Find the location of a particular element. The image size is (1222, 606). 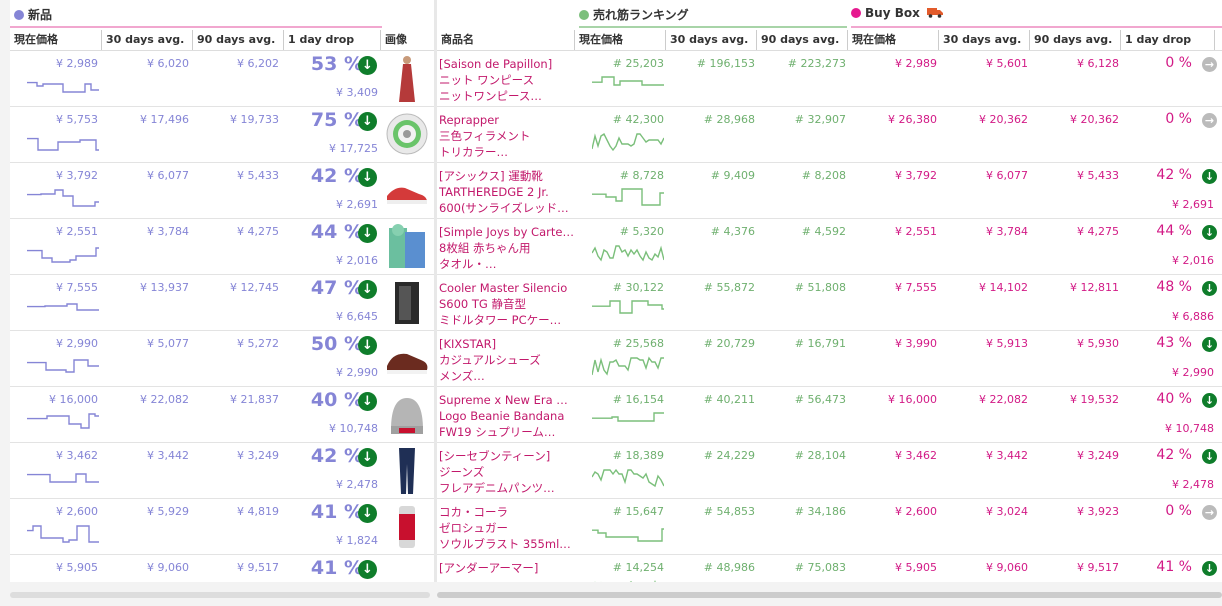

buybox-current-price: ¥ 5,905 is located at coordinates (916, 567).